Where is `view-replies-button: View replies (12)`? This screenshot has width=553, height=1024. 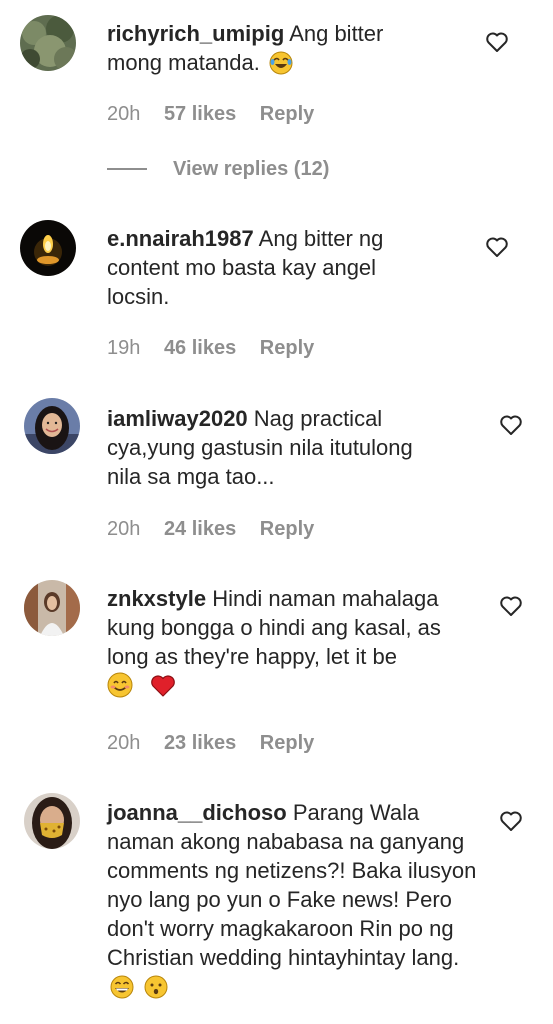
view-replies-button: View replies (12) is located at coordinates (218, 169).